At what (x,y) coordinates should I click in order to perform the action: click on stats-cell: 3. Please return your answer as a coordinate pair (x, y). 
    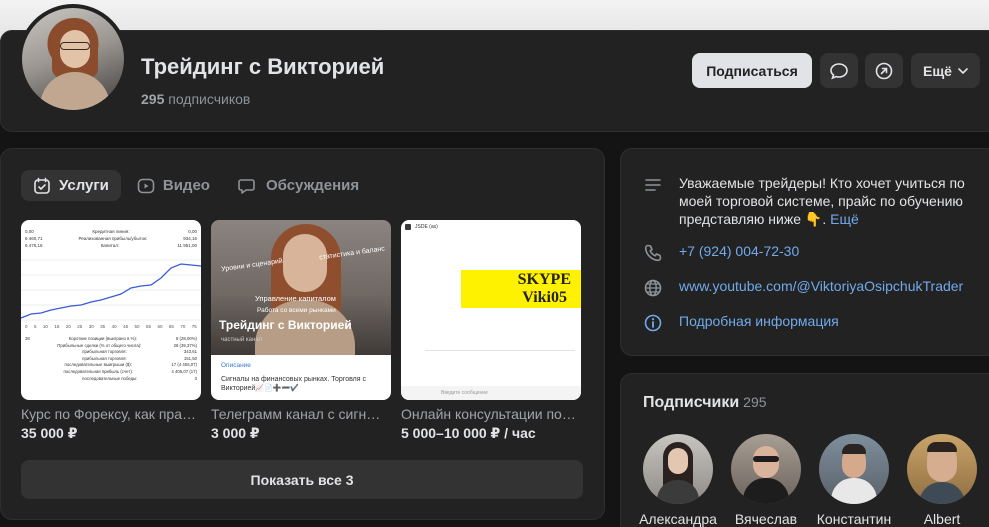
    Looking at the image, I should click on (195, 378).